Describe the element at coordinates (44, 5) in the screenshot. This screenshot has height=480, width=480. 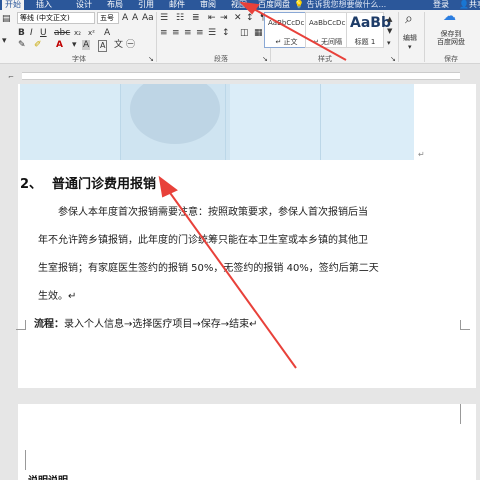
I see `tab-insert: 插入` at that location.